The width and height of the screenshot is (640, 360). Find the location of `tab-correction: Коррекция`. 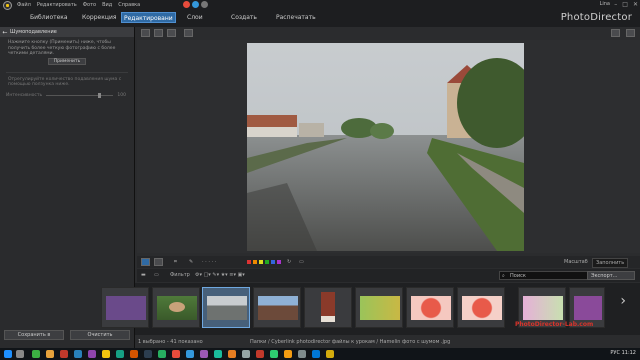

tab-correction: Коррекция is located at coordinates (99, 17).